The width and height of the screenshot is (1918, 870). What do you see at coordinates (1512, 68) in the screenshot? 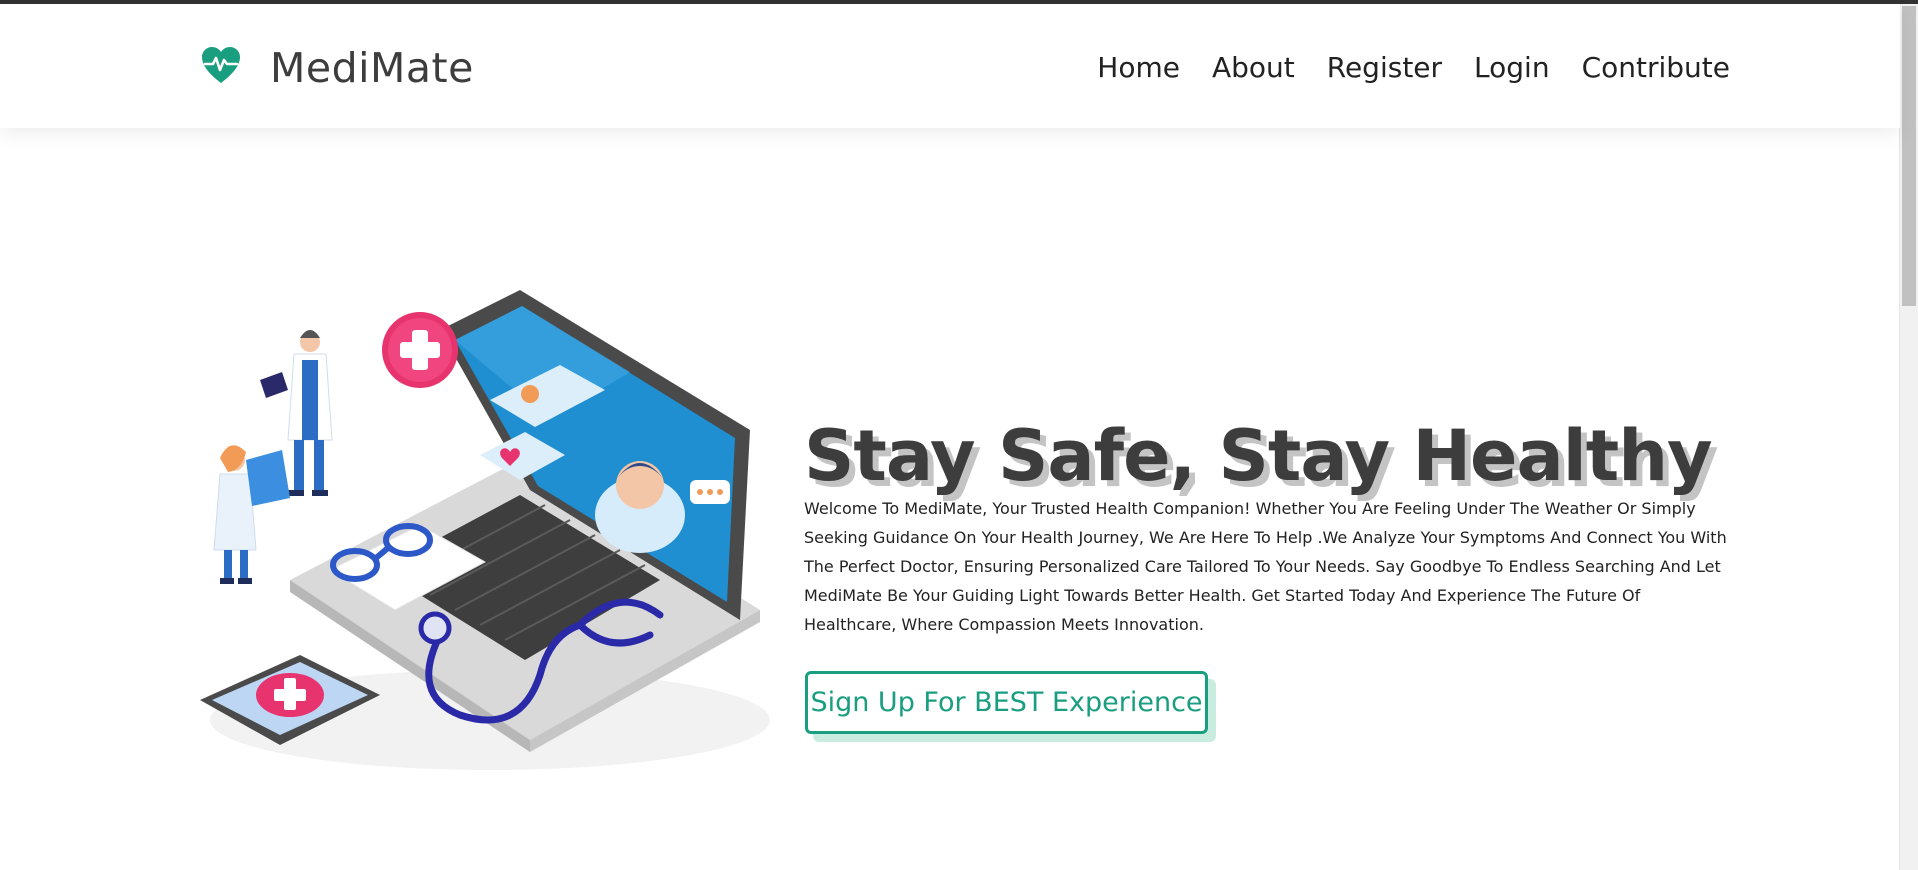
I see `nav-login: Login` at bounding box center [1512, 68].